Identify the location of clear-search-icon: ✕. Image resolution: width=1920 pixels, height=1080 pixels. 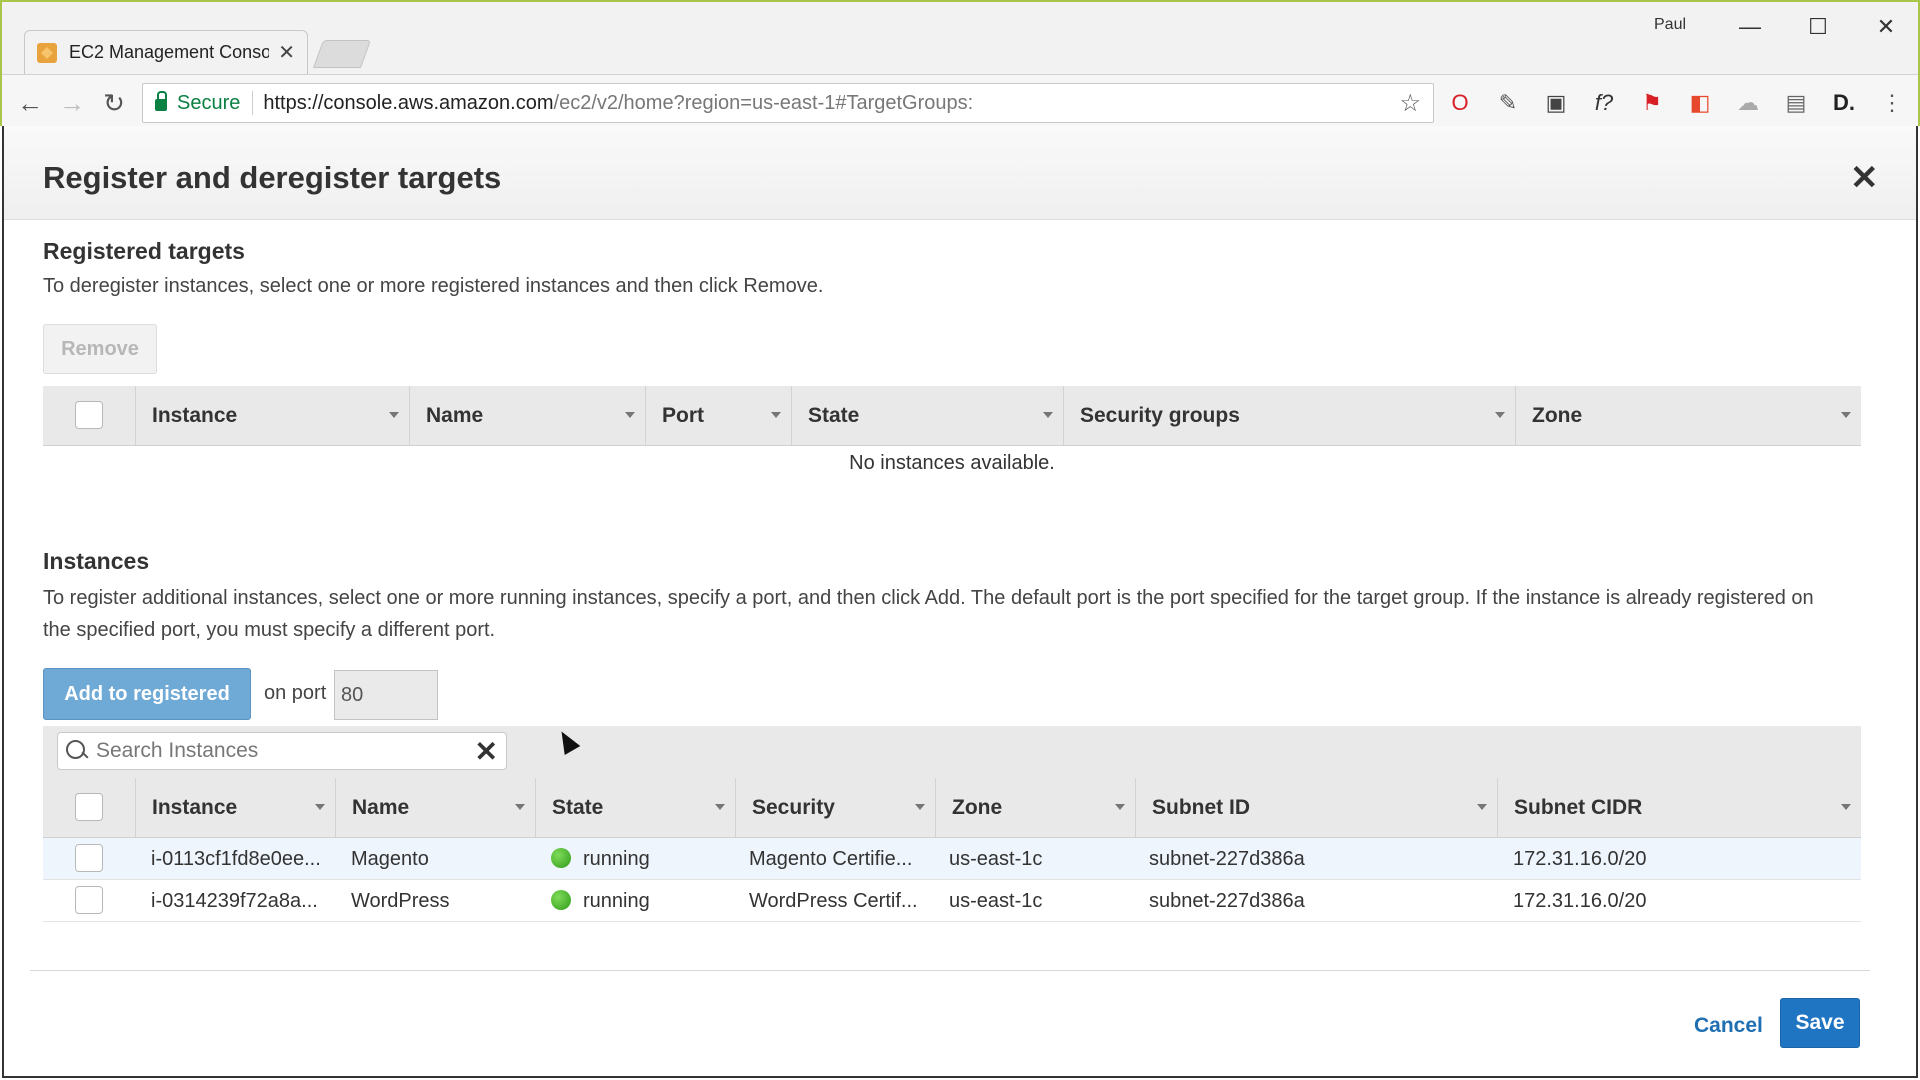
(486, 751).